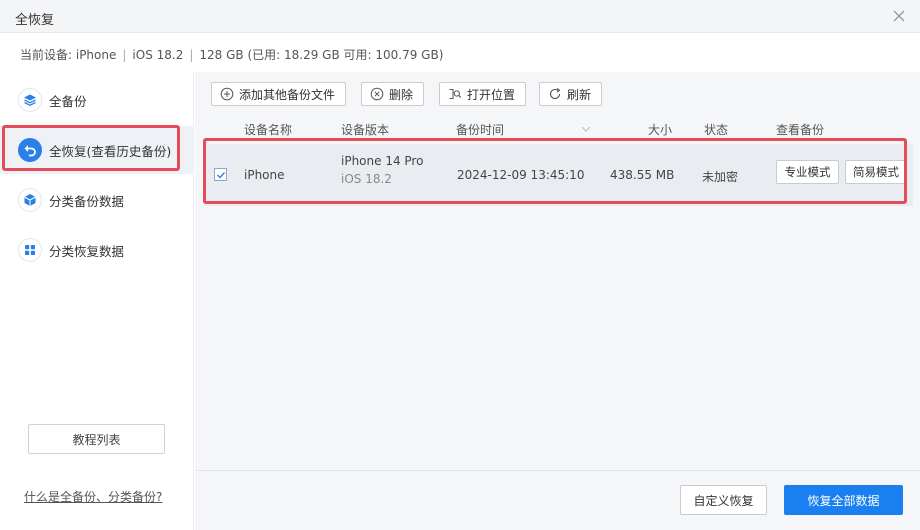  What do you see at coordinates (660, 129) in the screenshot?
I see `column-header-size: 大小` at bounding box center [660, 129].